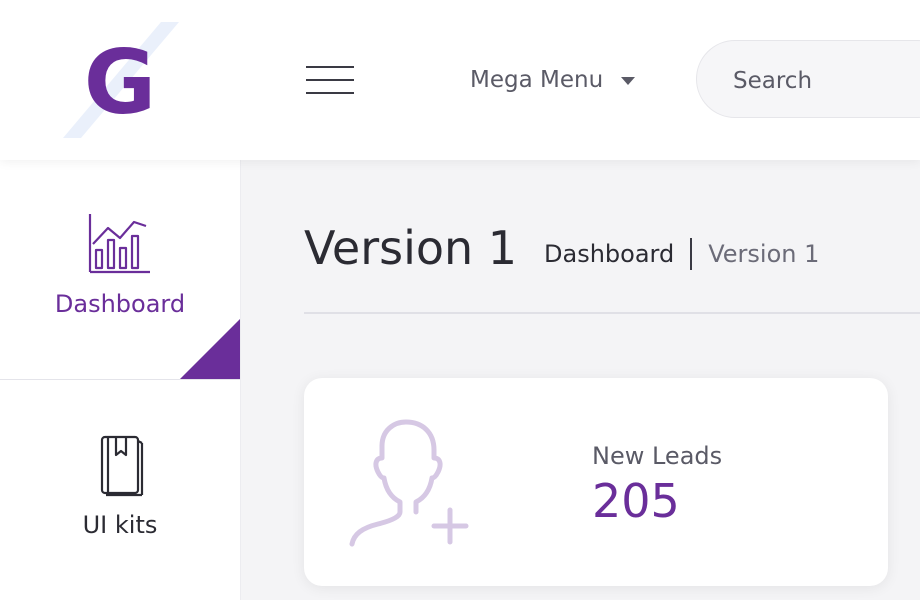 The width and height of the screenshot is (920, 600). I want to click on mega-menu-label: Mega Menu, so click(537, 80).